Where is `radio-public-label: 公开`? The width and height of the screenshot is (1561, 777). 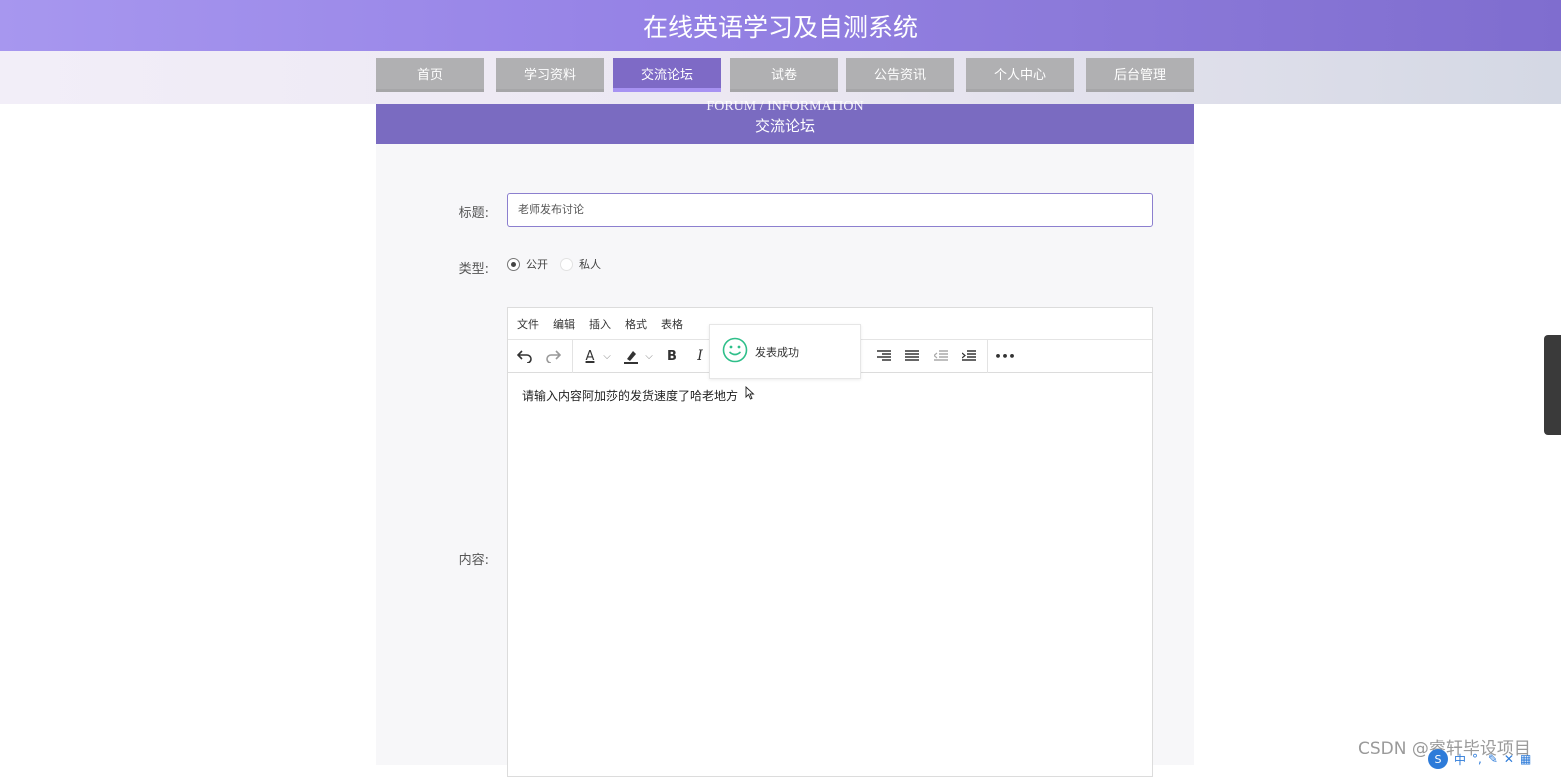
radio-public-label: 公开 is located at coordinates (537, 264).